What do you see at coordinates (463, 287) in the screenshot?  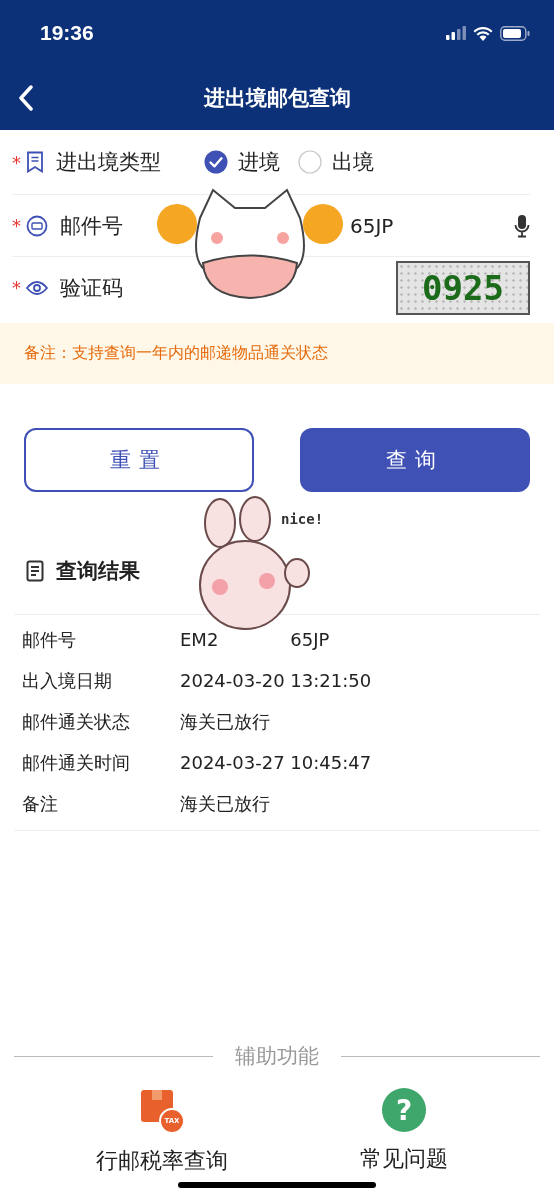 I see `captcha-image: 0925` at bounding box center [463, 287].